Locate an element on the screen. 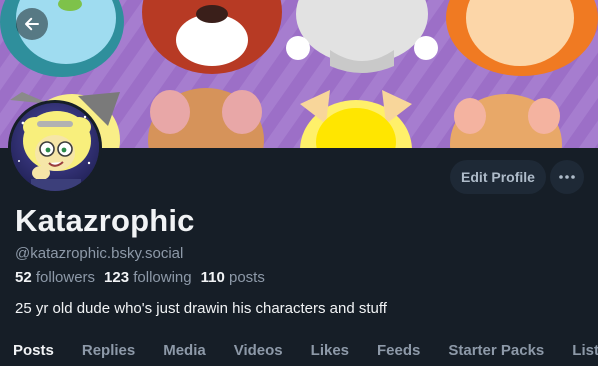 This screenshot has width=598, height=366. avatar-image is located at coordinates (55, 147).